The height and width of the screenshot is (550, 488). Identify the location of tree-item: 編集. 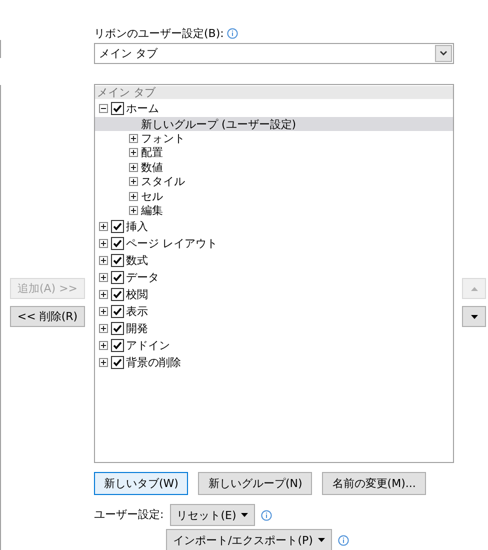
(274, 211).